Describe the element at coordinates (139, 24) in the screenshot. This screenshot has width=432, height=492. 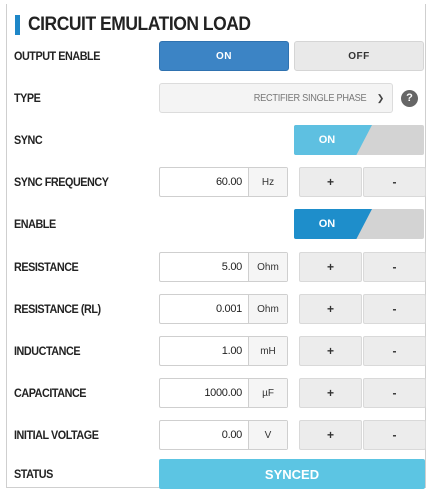
I see `panel-title: CIRCUIT EMULATION LOAD` at that location.